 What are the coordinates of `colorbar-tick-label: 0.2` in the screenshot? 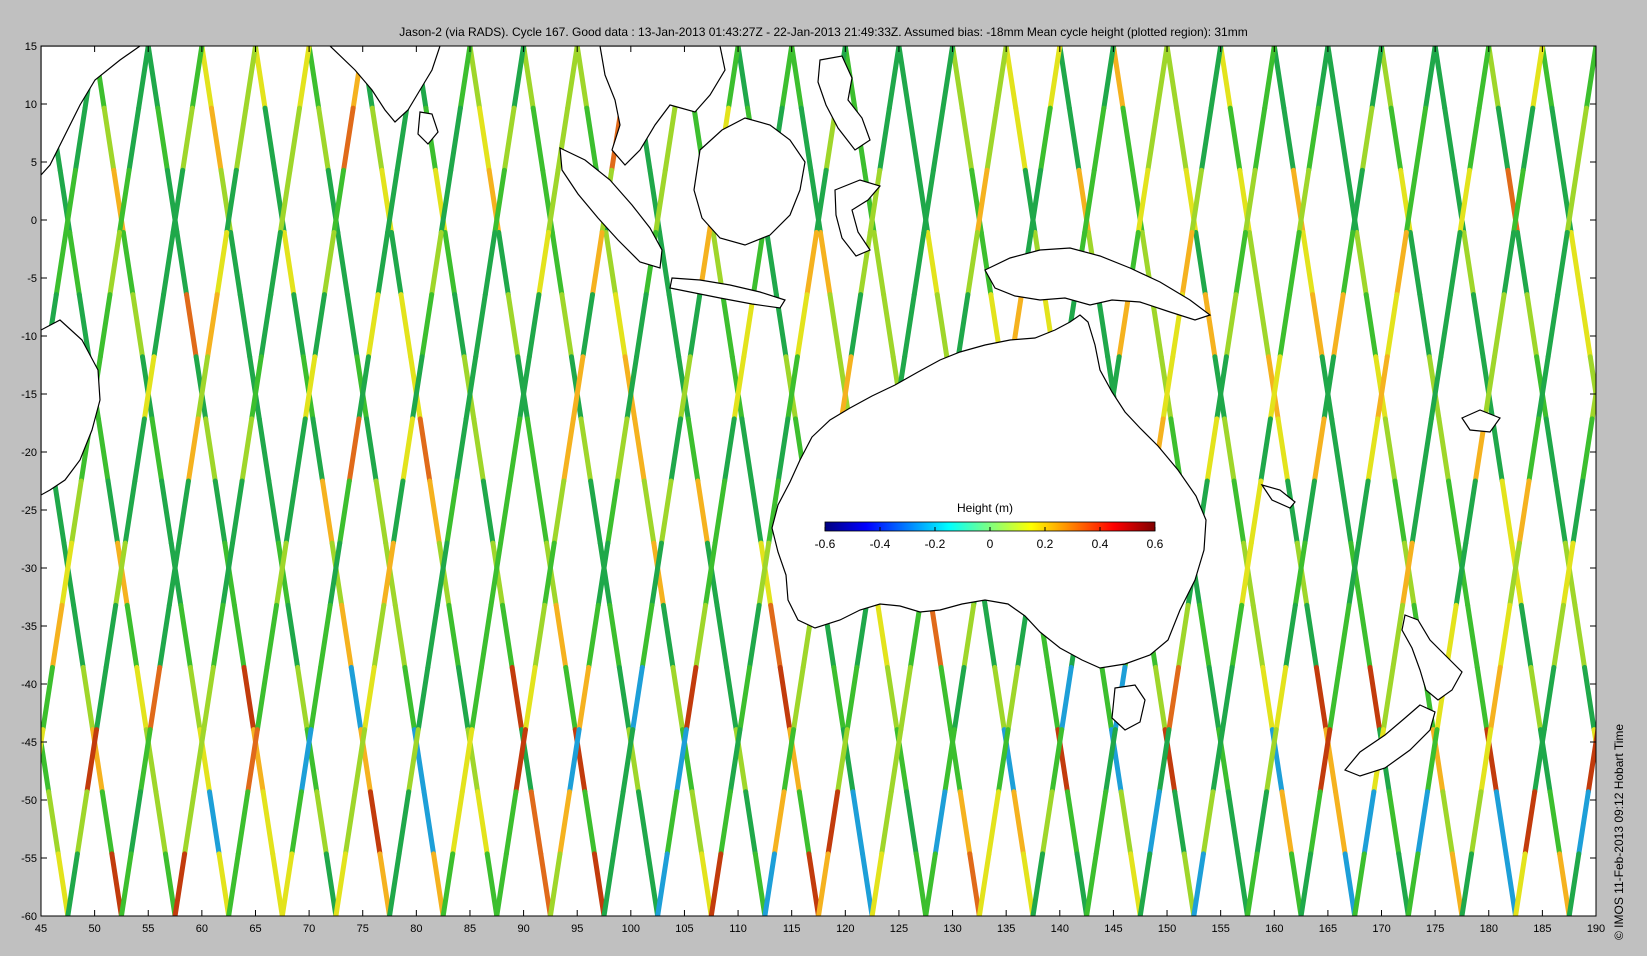 It's located at (1045, 544).